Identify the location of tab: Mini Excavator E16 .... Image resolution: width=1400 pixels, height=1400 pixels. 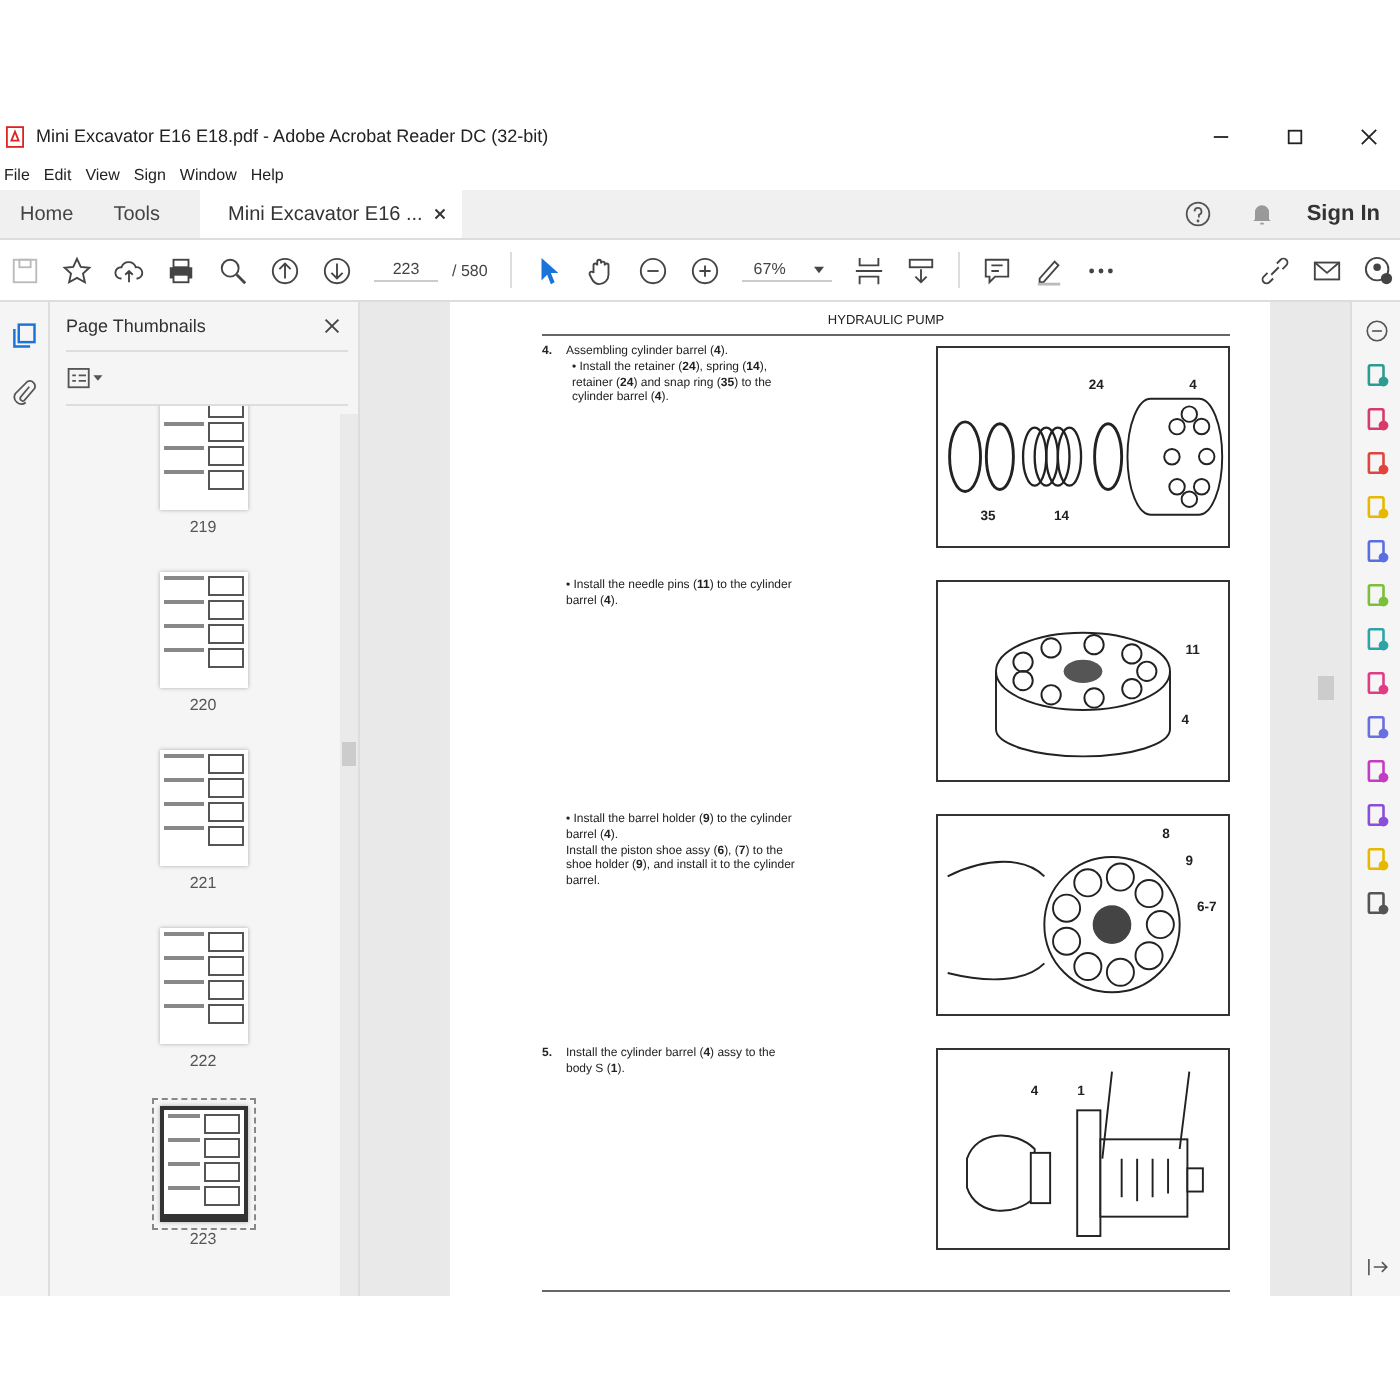
(331, 214).